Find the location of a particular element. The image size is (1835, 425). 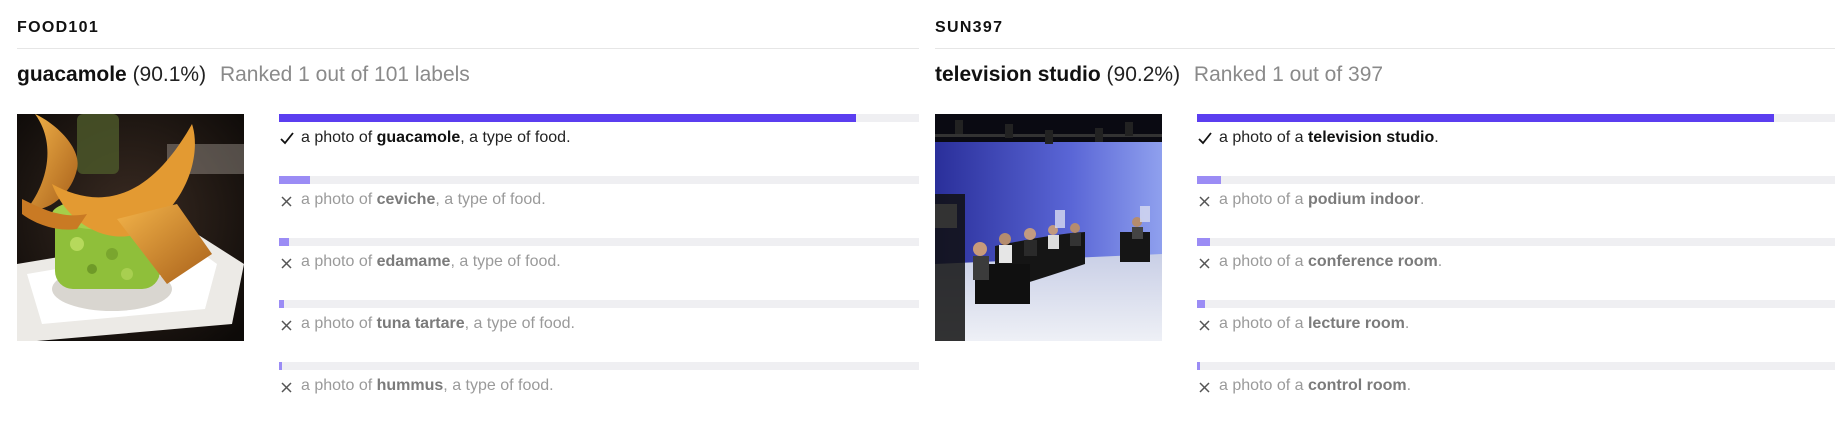

result-caption: a photo of a lecture room. is located at coordinates (1314, 323).